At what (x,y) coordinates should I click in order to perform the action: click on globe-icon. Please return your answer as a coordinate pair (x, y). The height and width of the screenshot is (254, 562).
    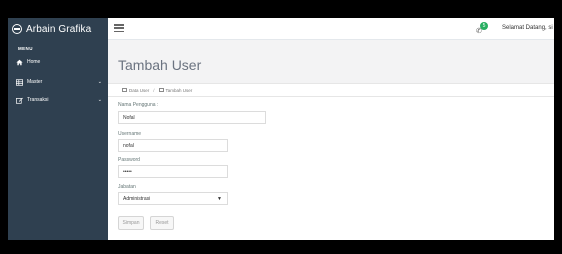
    Looking at the image, I should click on (17, 29).